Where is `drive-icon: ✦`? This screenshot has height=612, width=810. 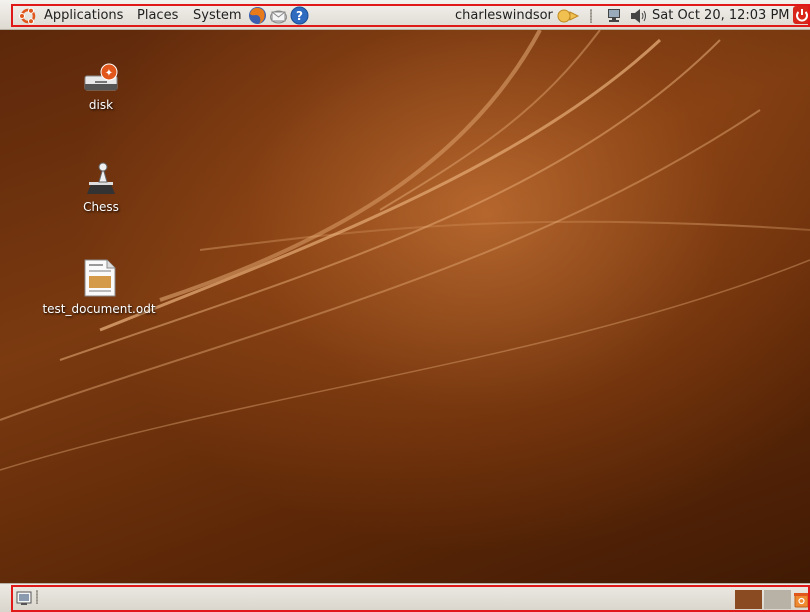
drive-icon: ✦ is located at coordinates (101, 77).